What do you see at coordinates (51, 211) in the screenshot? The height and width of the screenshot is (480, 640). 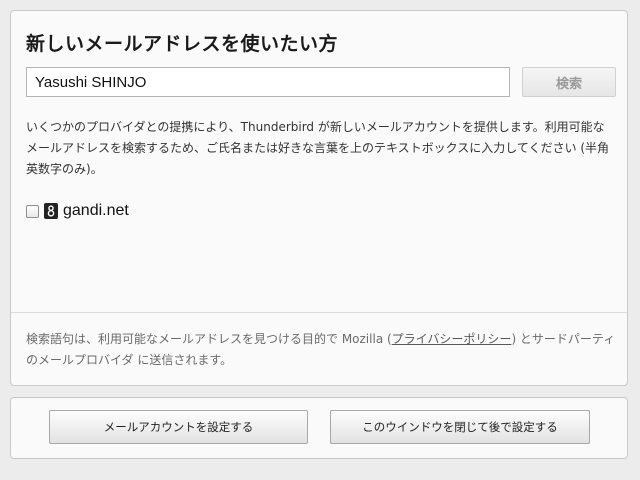 I see `gandi-logo-icon` at bounding box center [51, 211].